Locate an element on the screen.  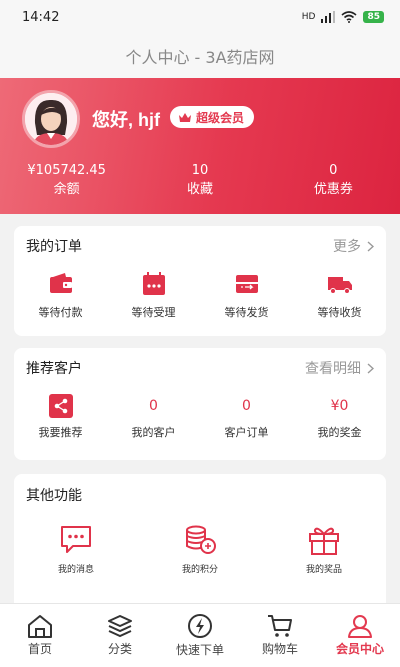
network-label: HD is located at coordinates (308, 17).